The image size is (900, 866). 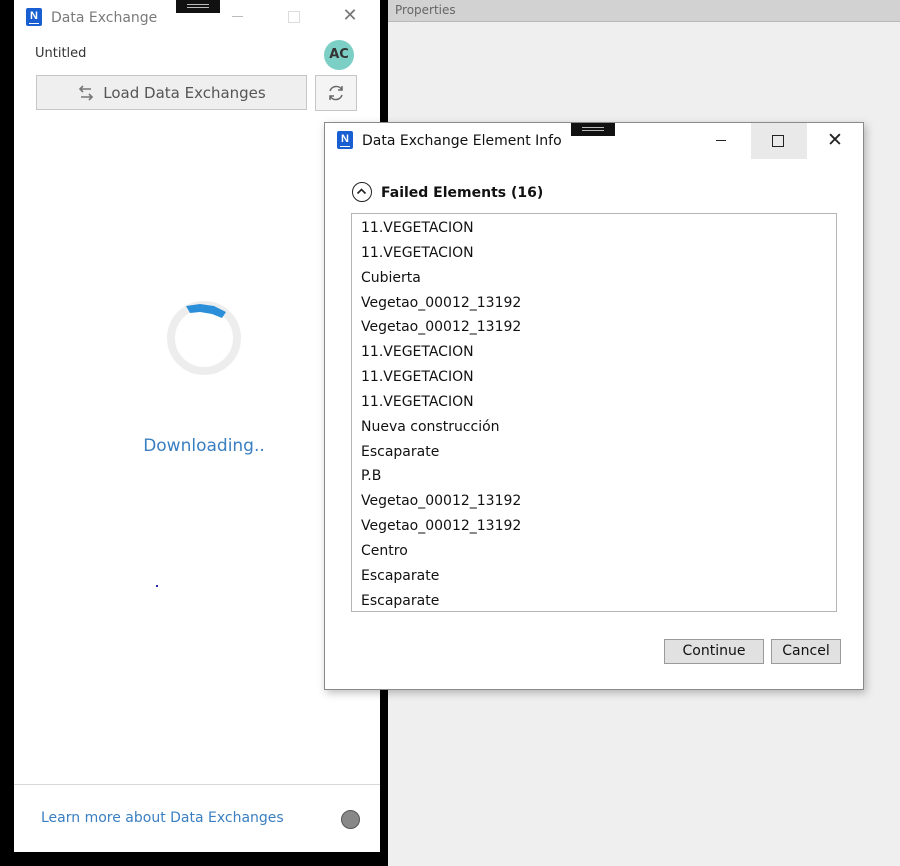 I want to click on dialog-minimize-icon, so click(x=721, y=140).